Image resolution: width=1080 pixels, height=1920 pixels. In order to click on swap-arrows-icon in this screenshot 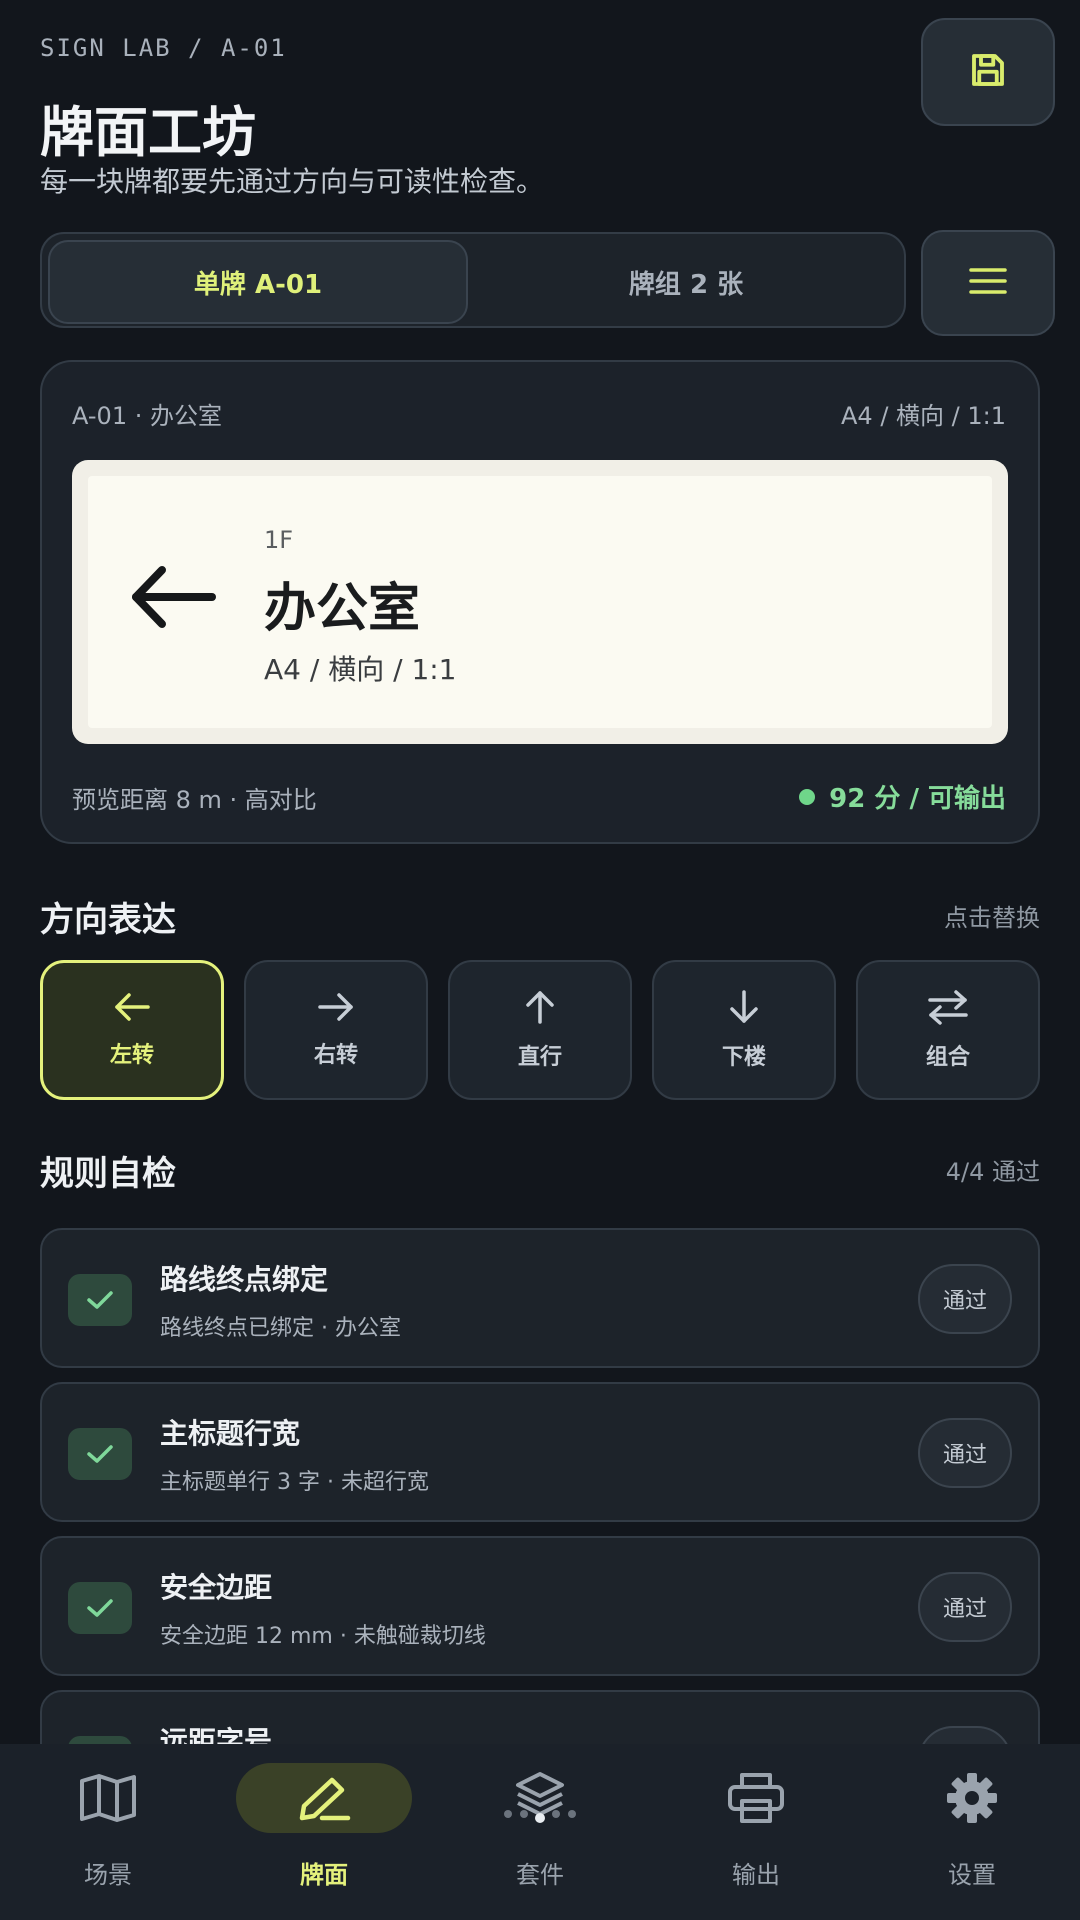, I will do `click(948, 1009)`.